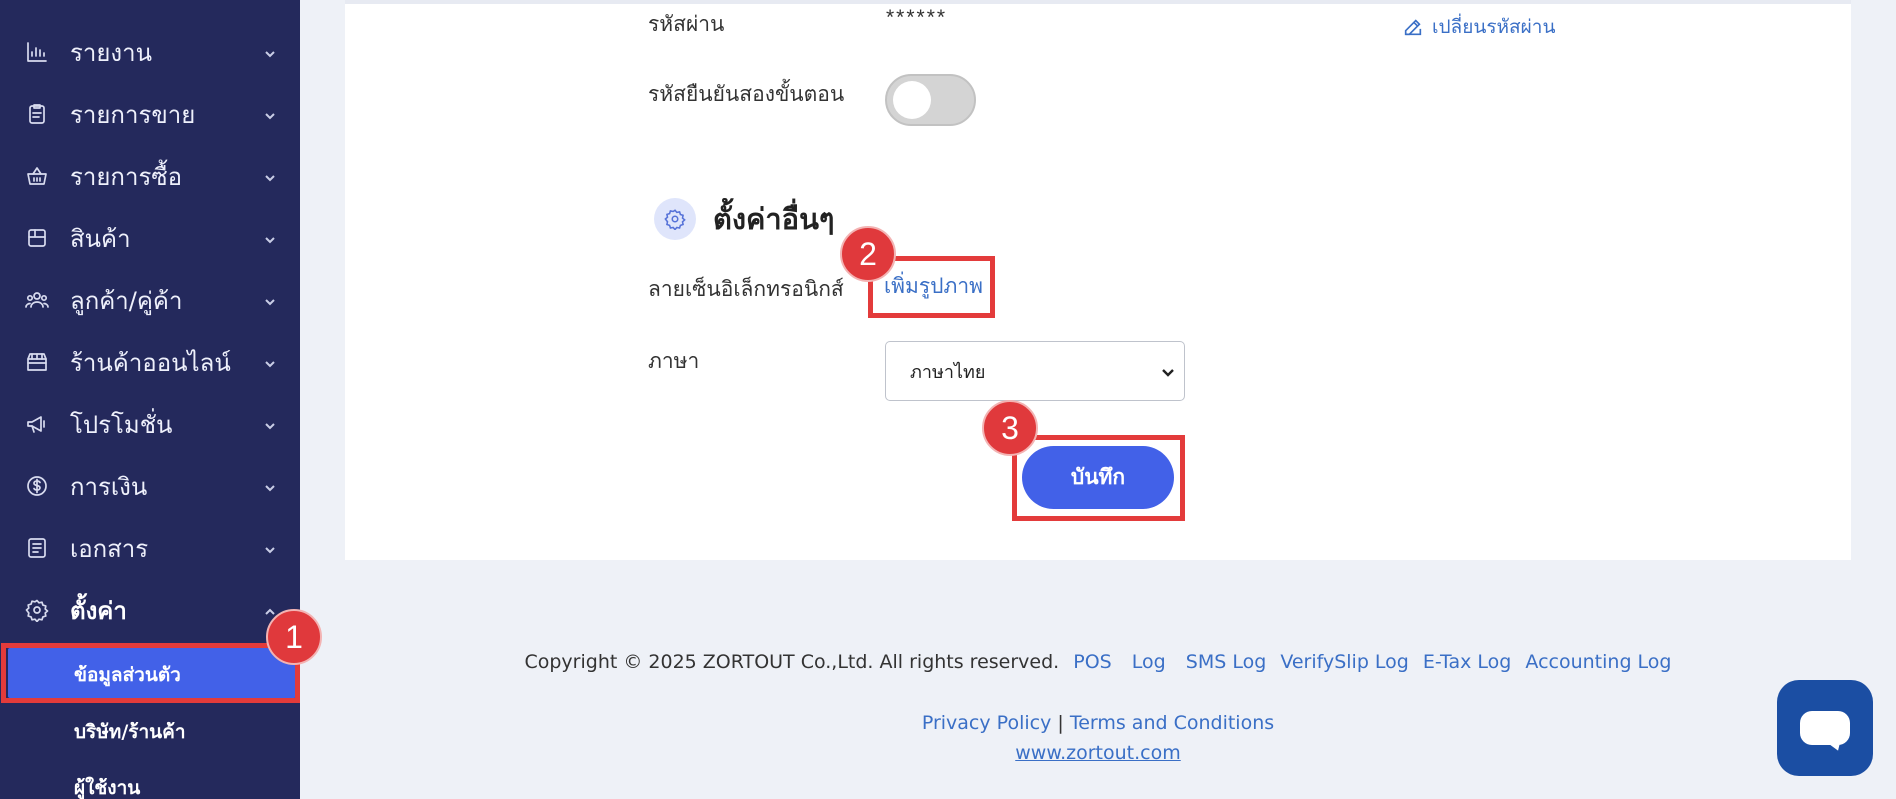  Describe the element at coordinates (37, 486) in the screenshot. I see `dollar-icon` at that location.